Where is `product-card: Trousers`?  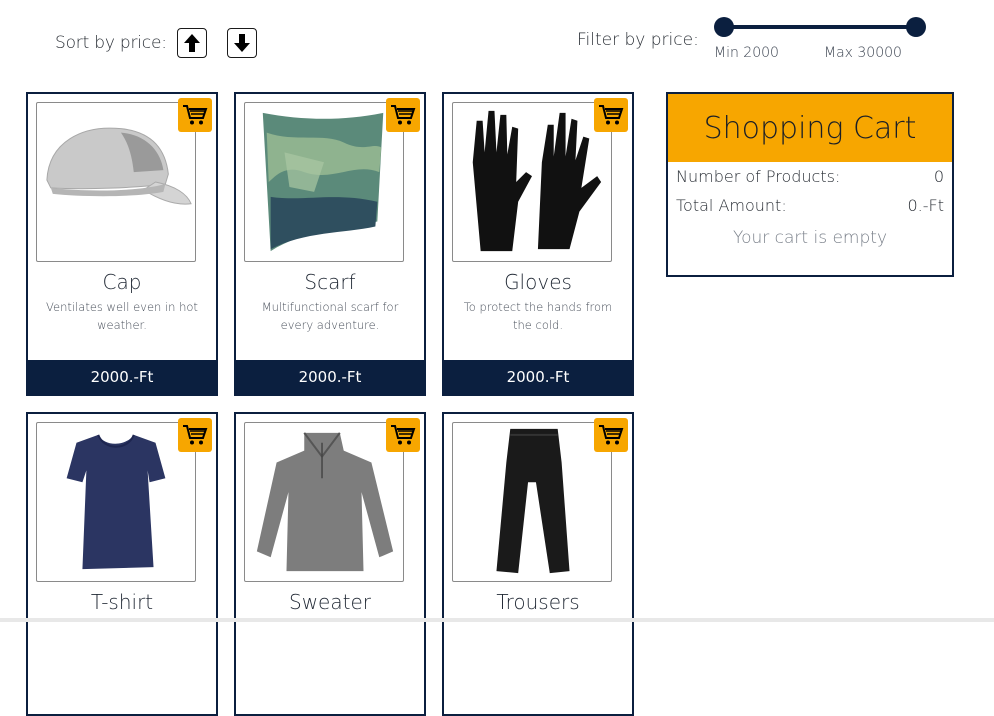 product-card: Trousers is located at coordinates (538, 564).